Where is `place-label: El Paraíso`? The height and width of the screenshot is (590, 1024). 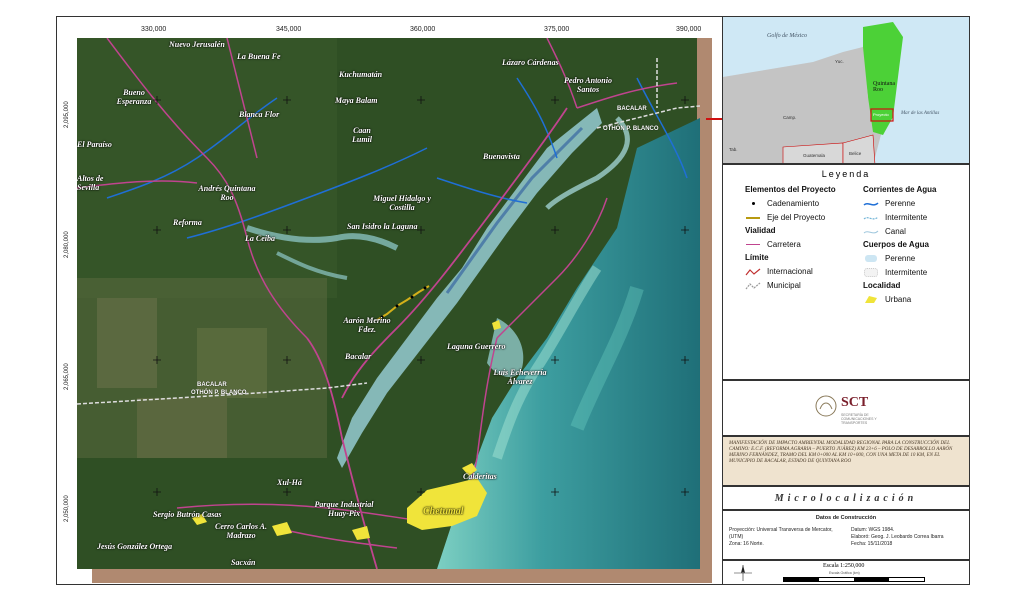 place-label: El Paraíso is located at coordinates (94, 144).